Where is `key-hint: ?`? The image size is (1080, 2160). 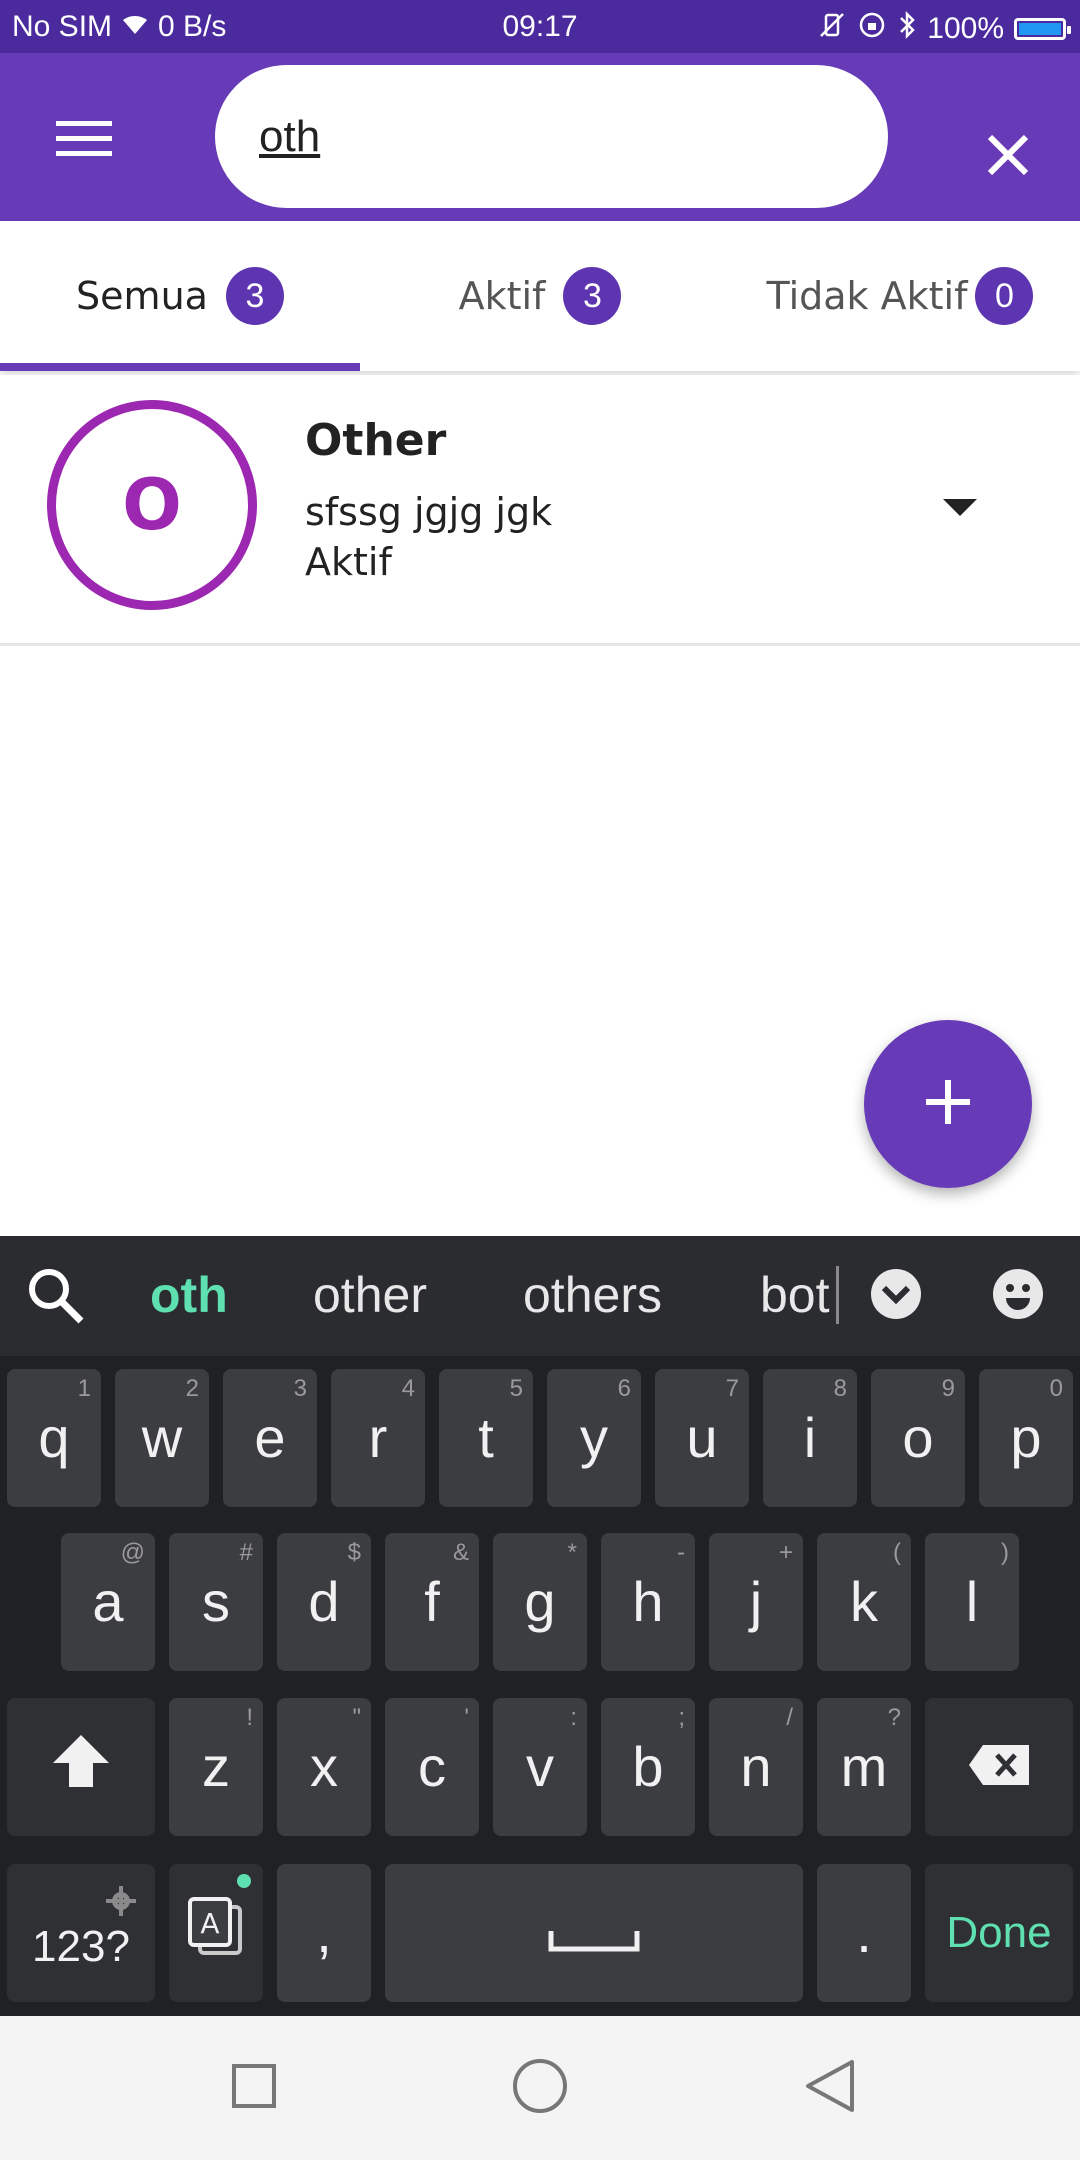
key-hint: ? is located at coordinates (894, 1717).